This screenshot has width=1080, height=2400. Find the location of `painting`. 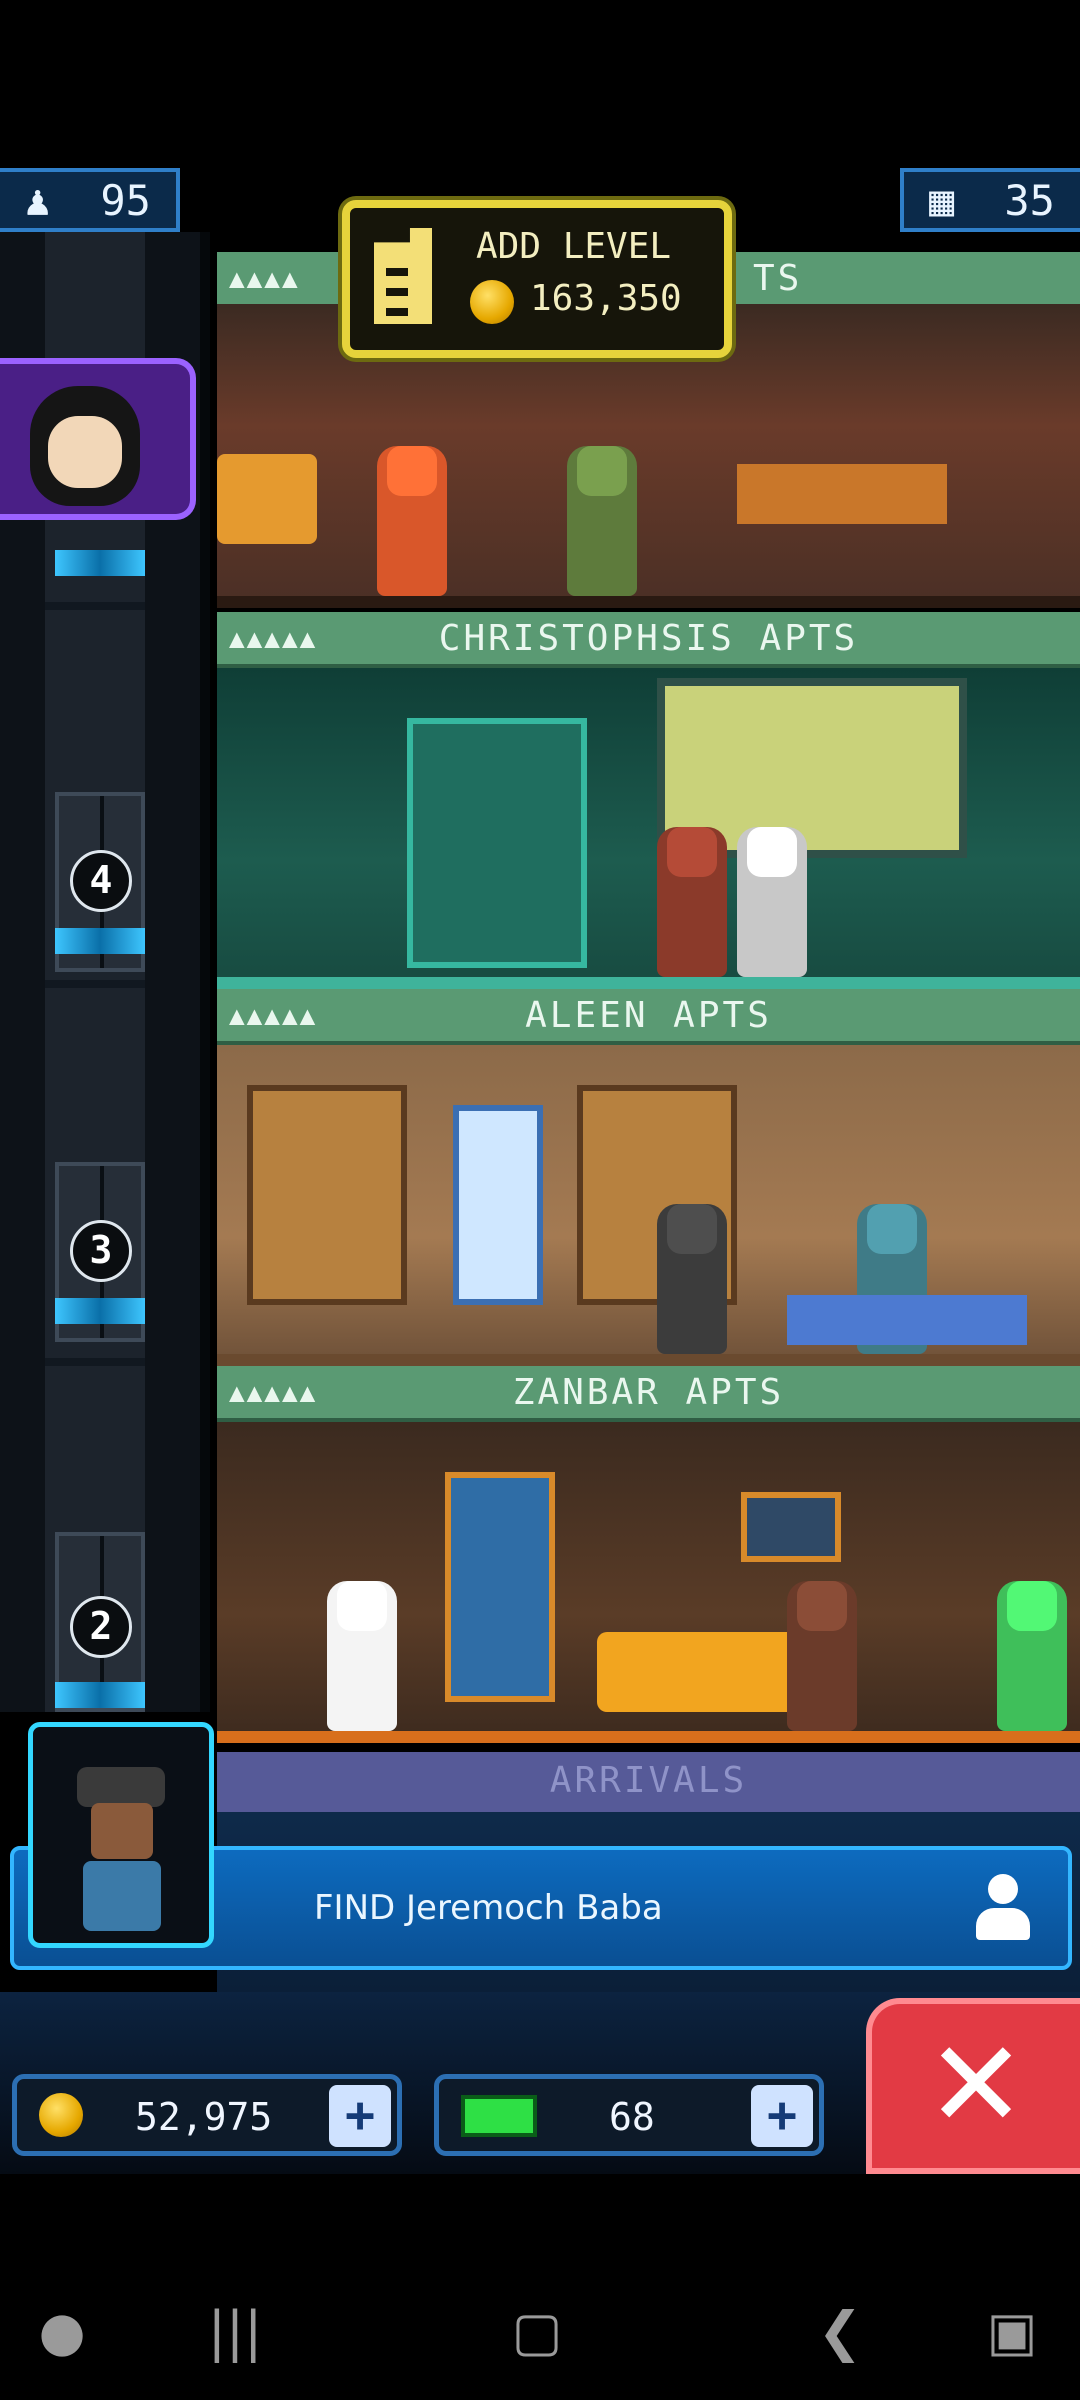

painting is located at coordinates (791, 1527).